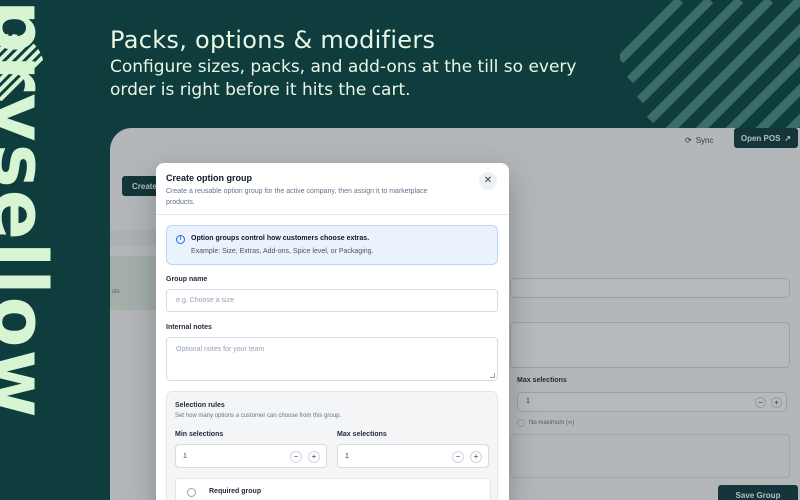  I want to click on hero-title: Packs, options & modifiers, so click(273, 40).